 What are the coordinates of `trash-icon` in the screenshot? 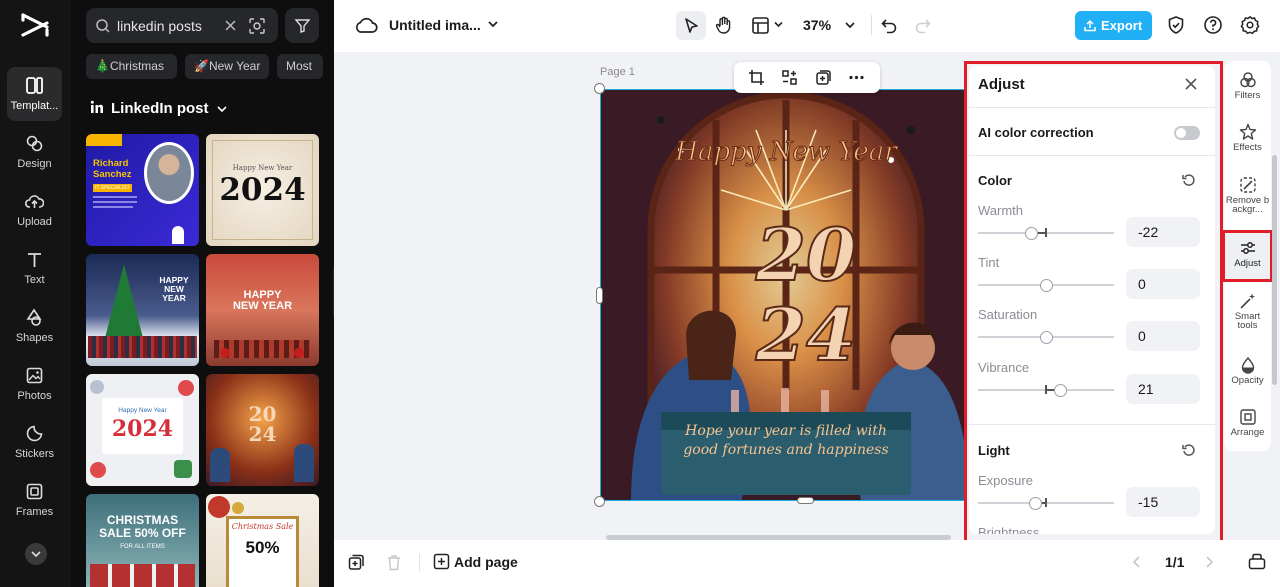 It's located at (394, 562).